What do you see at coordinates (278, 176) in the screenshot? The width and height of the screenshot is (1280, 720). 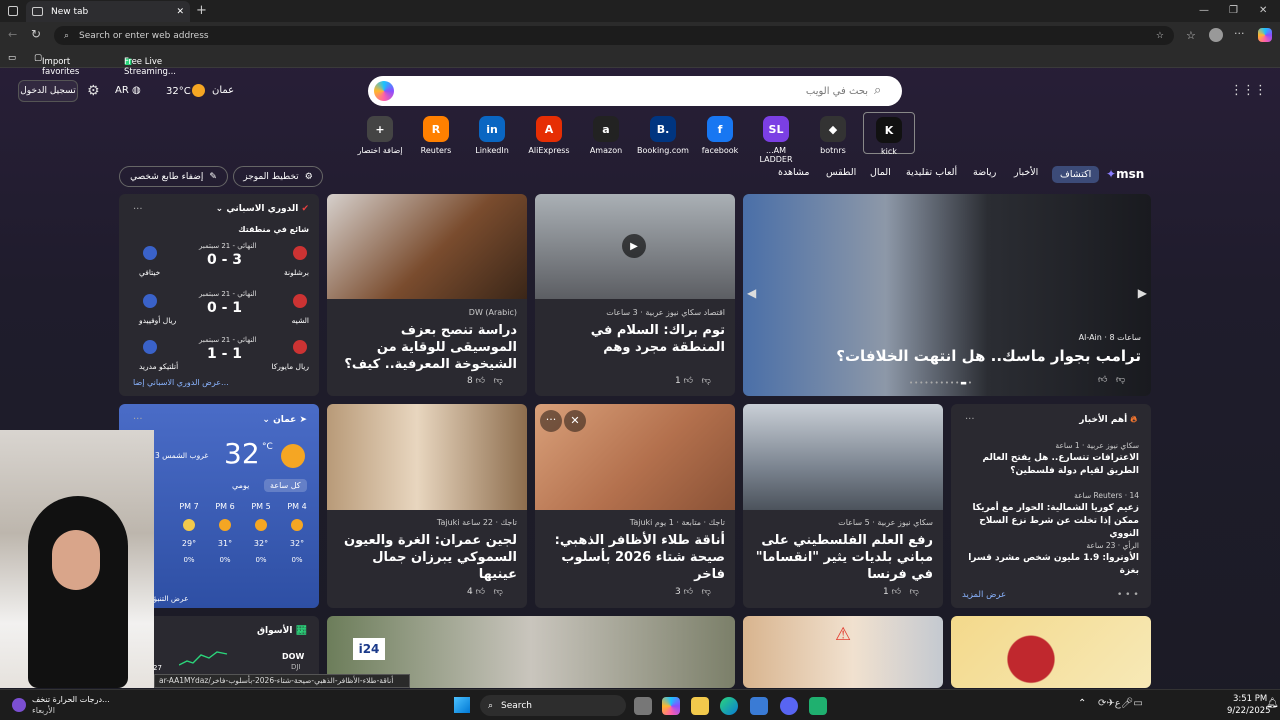 I see `layout-button: تخطيط الموجز ⚙` at bounding box center [278, 176].